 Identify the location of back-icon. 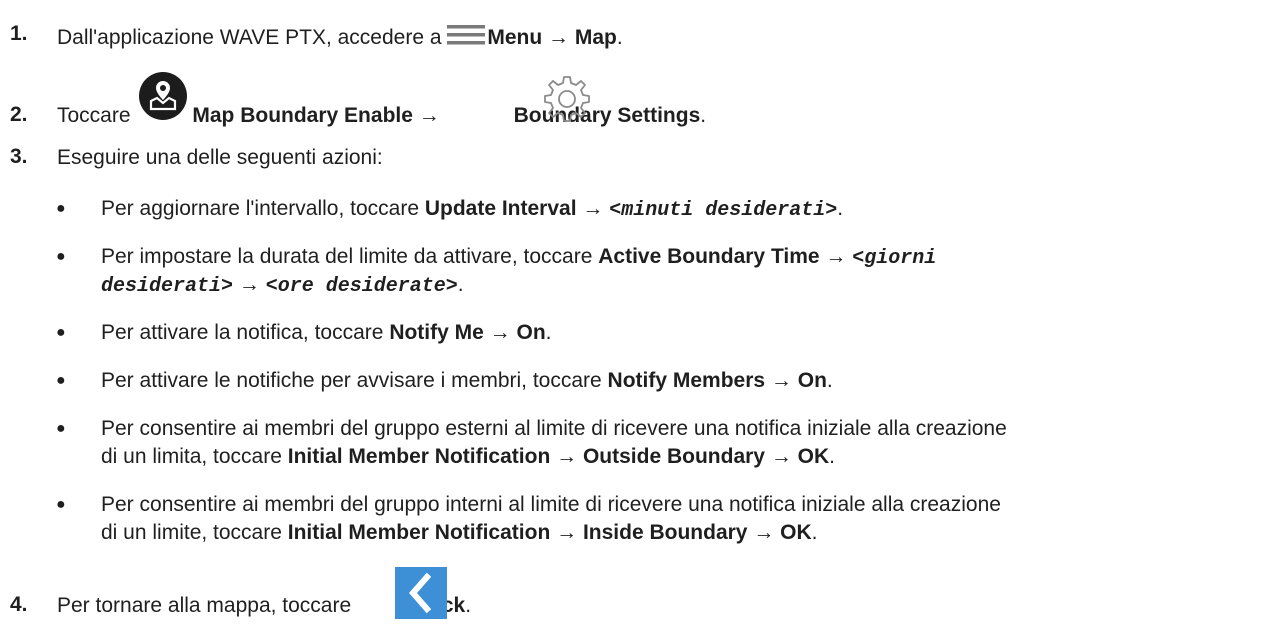
(421, 593).